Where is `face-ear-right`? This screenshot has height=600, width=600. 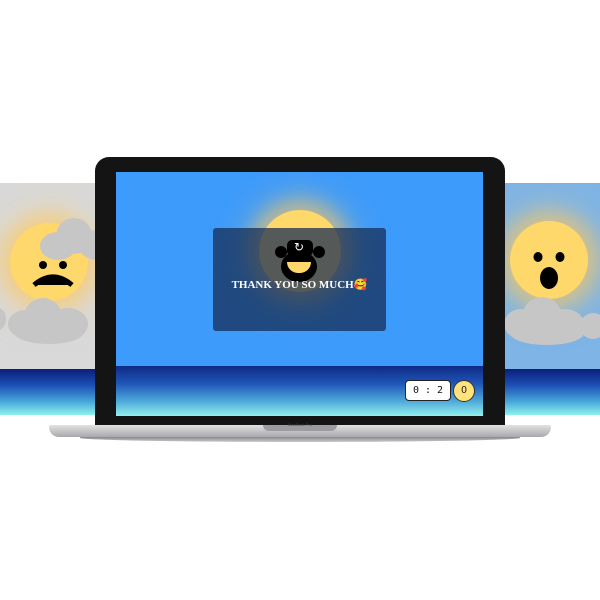
face-ear-right is located at coordinates (319, 252).